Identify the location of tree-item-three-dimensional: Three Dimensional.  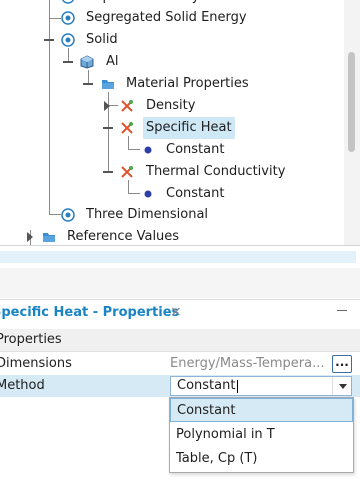
(172, 215).